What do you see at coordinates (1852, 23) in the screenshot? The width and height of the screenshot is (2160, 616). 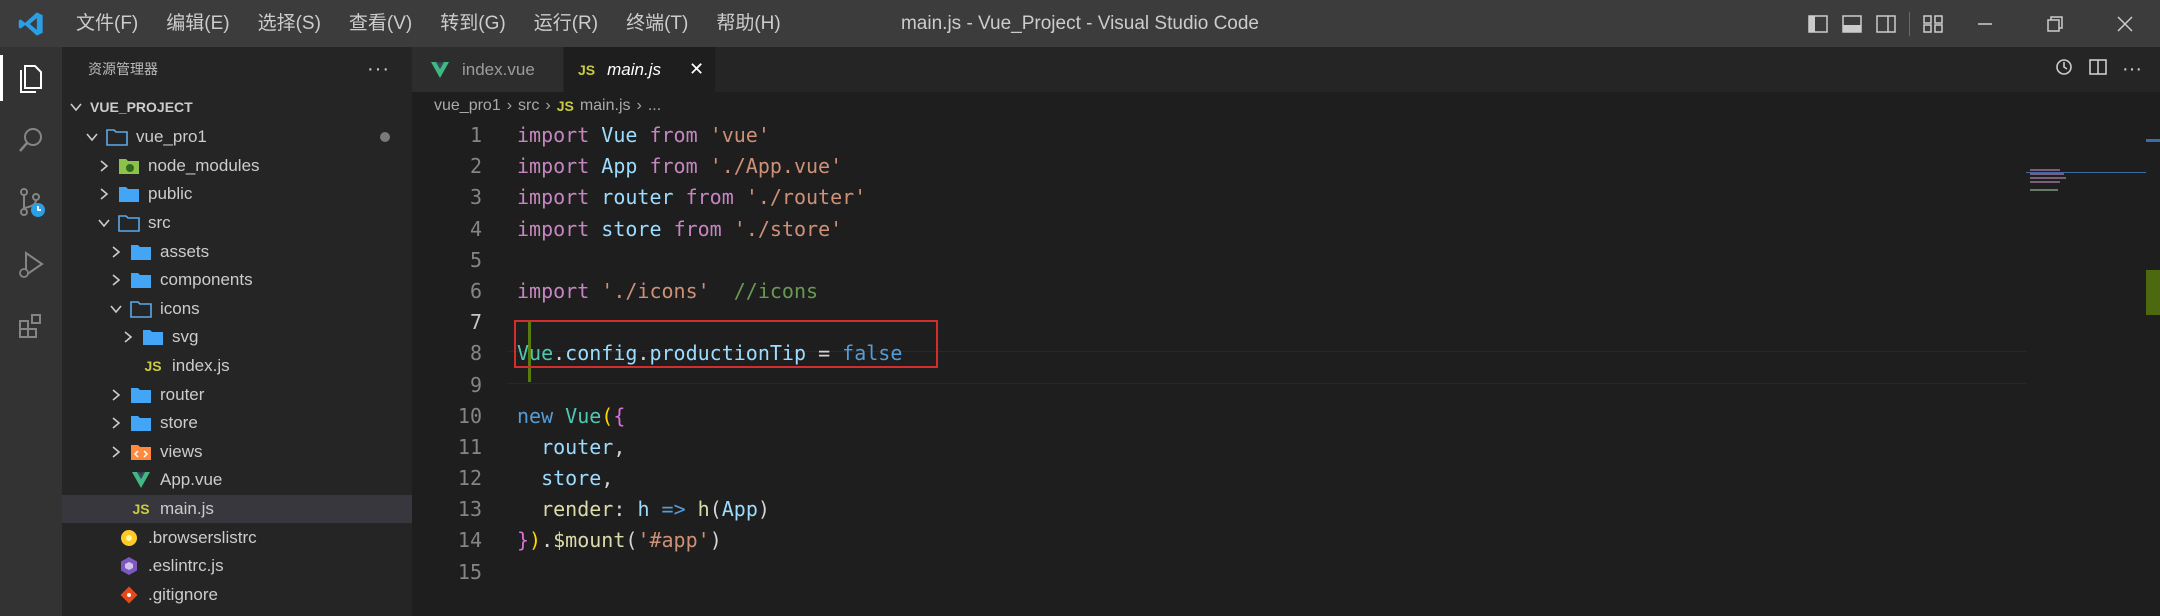 I see `toggle-panel-icon` at bounding box center [1852, 23].